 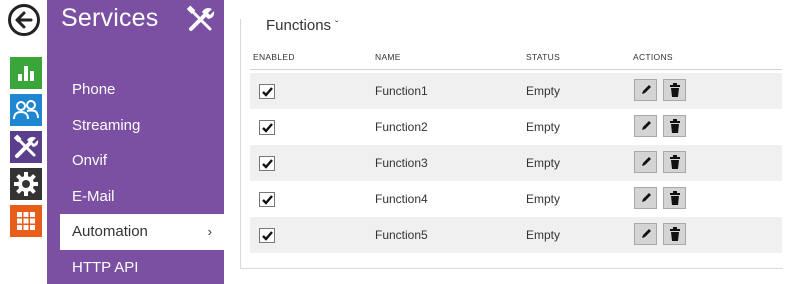 I want to click on function-name: Function2, so click(x=401, y=127).